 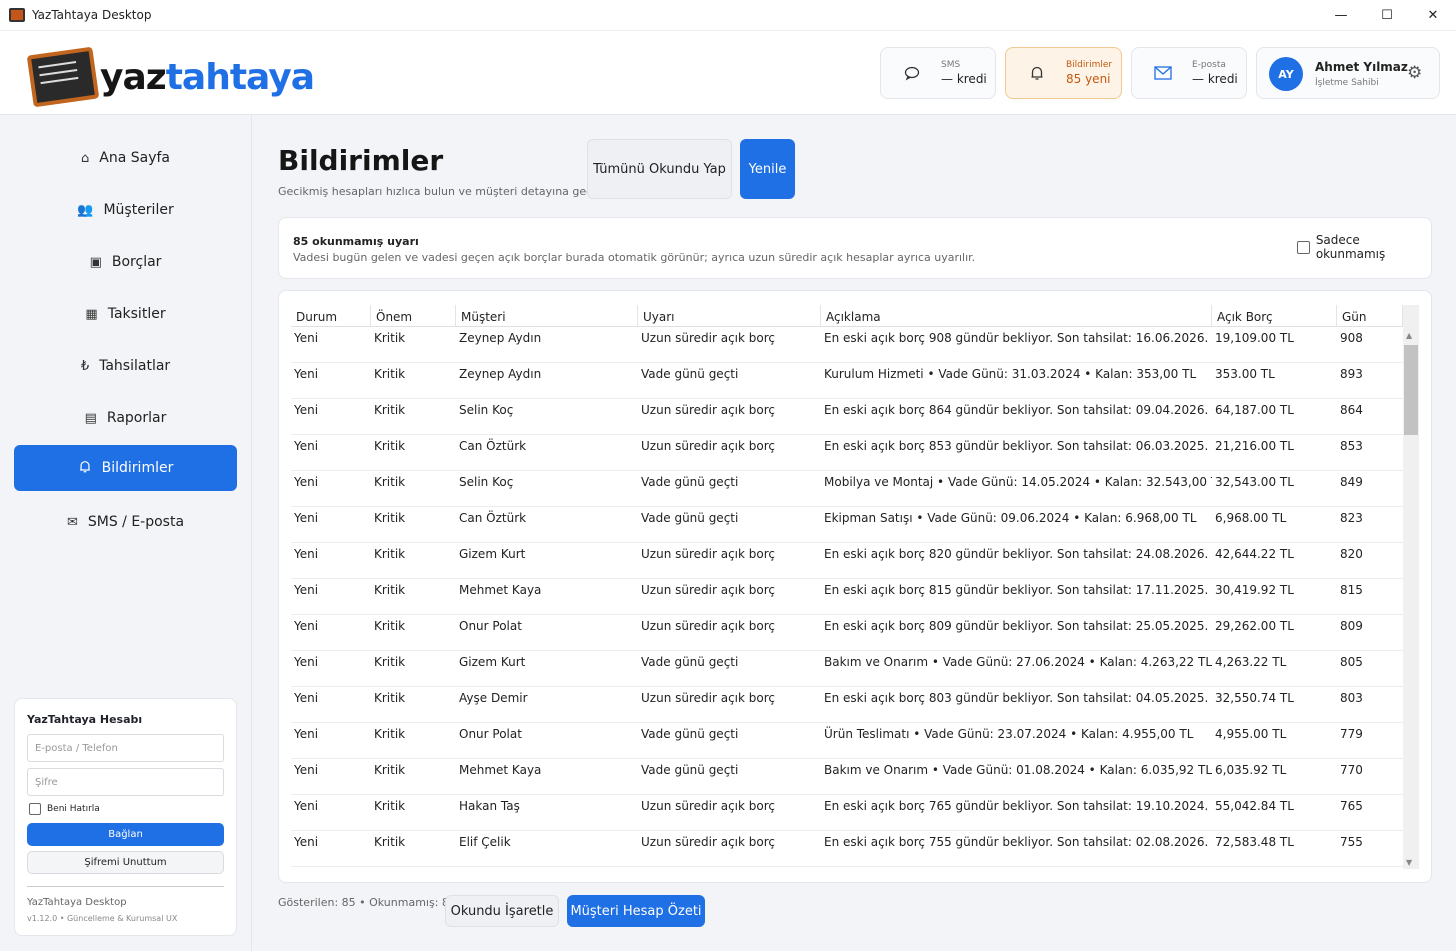 I want to click on password-input: Şifre, so click(x=125, y=782).